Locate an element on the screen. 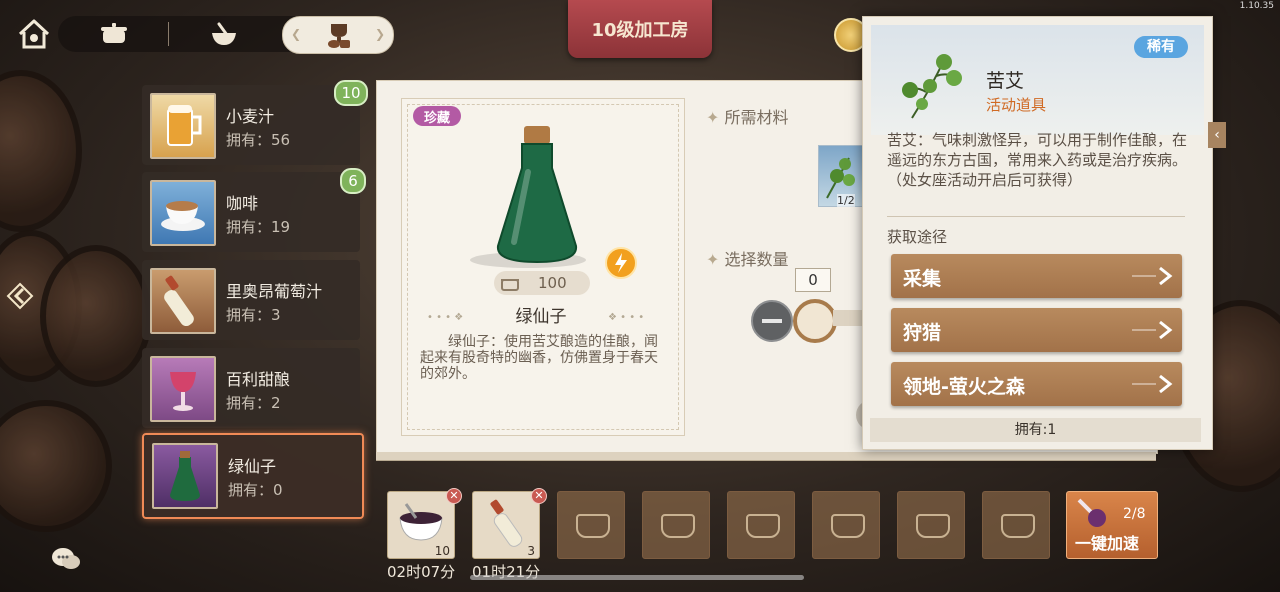 The height and width of the screenshot is (592, 1280). potion-speed-icon is located at coordinates (1091, 512).